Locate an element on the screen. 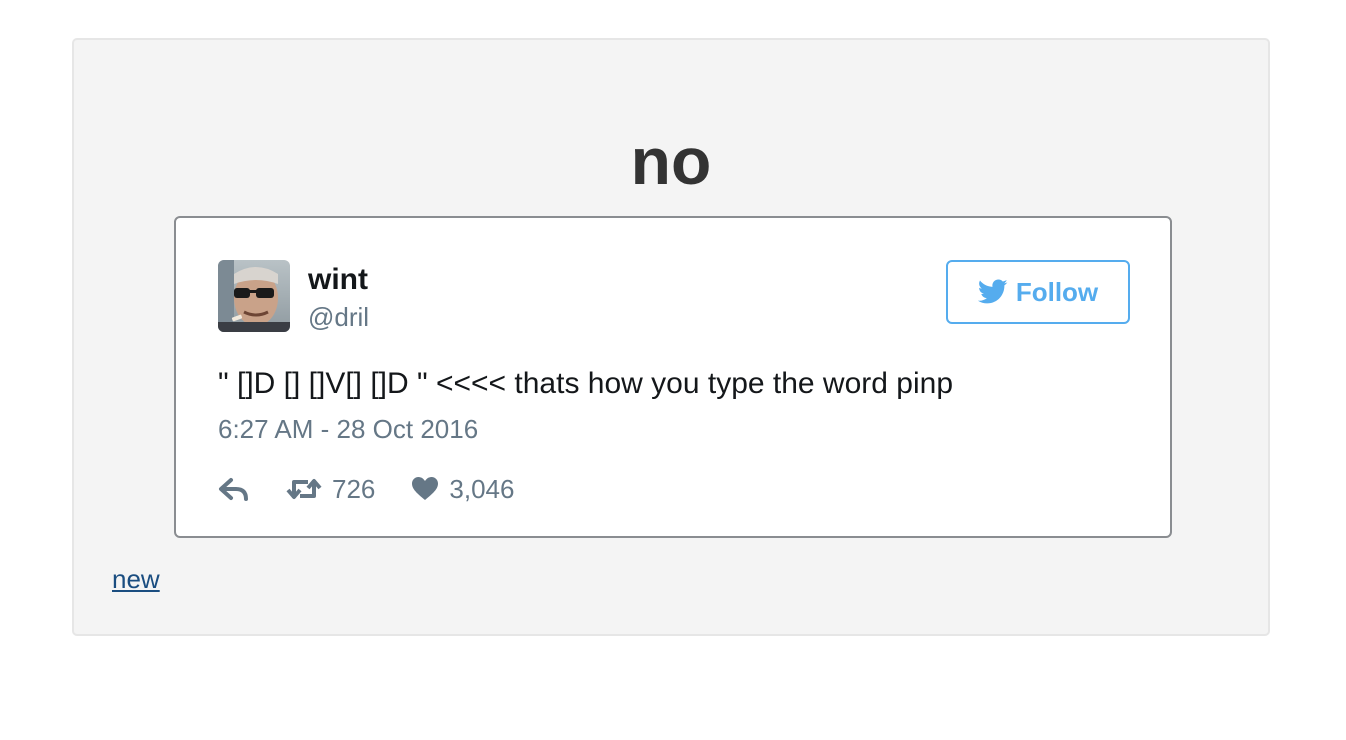 The height and width of the screenshot is (740, 1346). retweet-icon is located at coordinates (304, 489).